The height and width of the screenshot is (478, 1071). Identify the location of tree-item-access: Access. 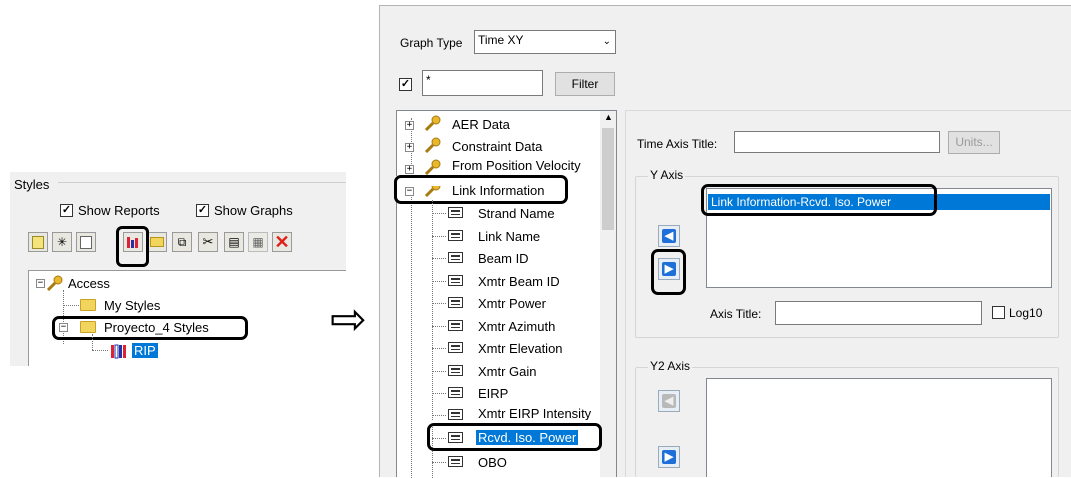
(89, 283).